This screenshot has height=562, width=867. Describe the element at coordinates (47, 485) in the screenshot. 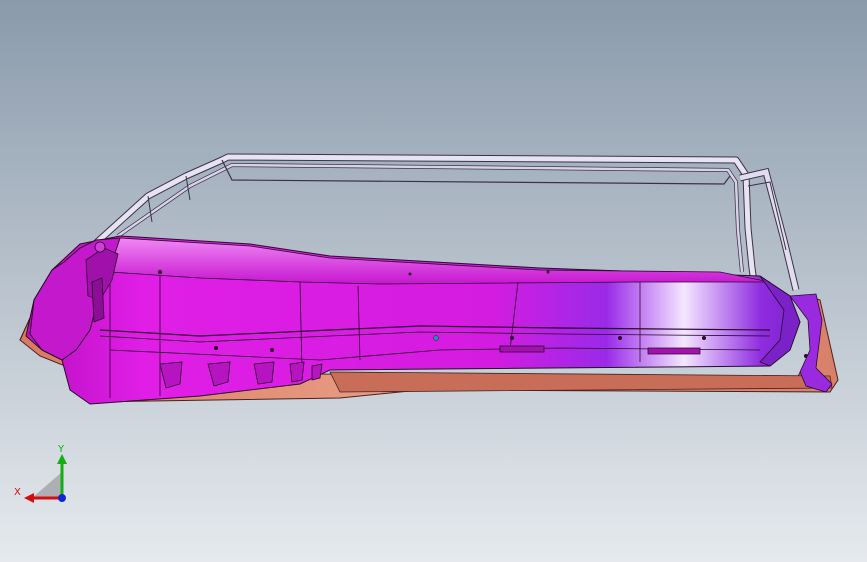

I see `triad-plane-shade` at that location.